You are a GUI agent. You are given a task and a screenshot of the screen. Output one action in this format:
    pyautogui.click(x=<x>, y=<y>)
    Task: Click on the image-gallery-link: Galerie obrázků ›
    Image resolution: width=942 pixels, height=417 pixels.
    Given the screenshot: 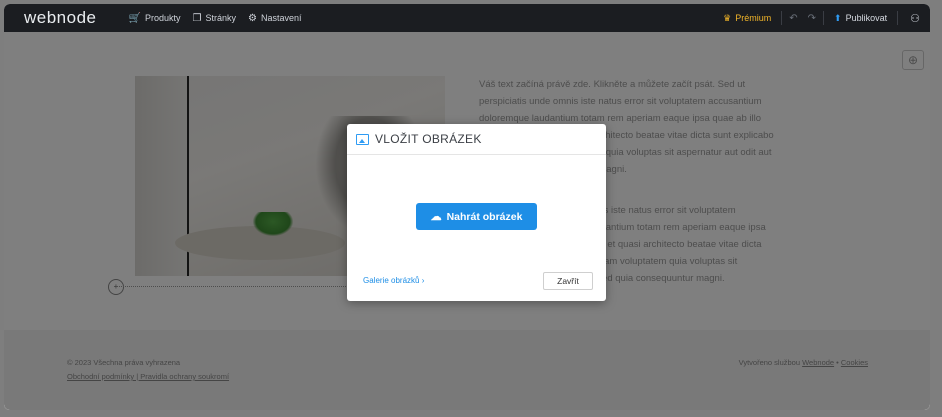 What is the action you would take?
    pyautogui.click(x=393, y=280)
    